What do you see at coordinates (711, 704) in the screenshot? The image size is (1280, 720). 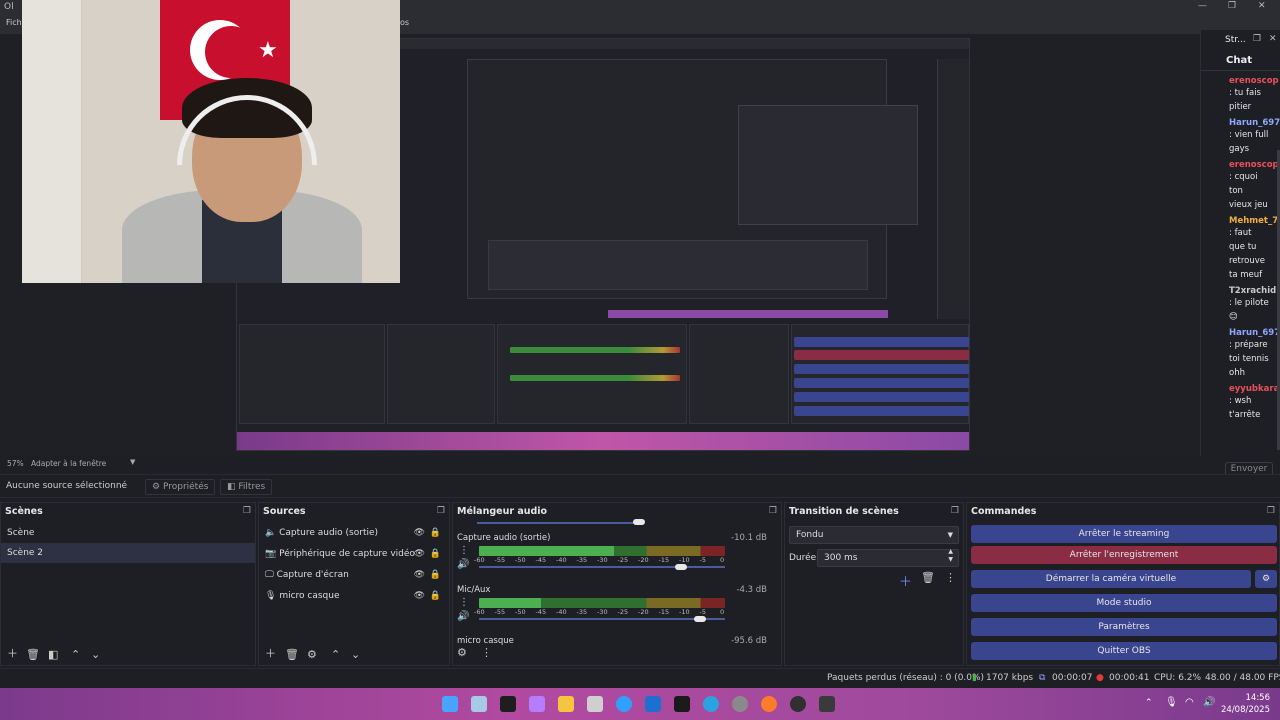 I see `telegram-icon` at bounding box center [711, 704].